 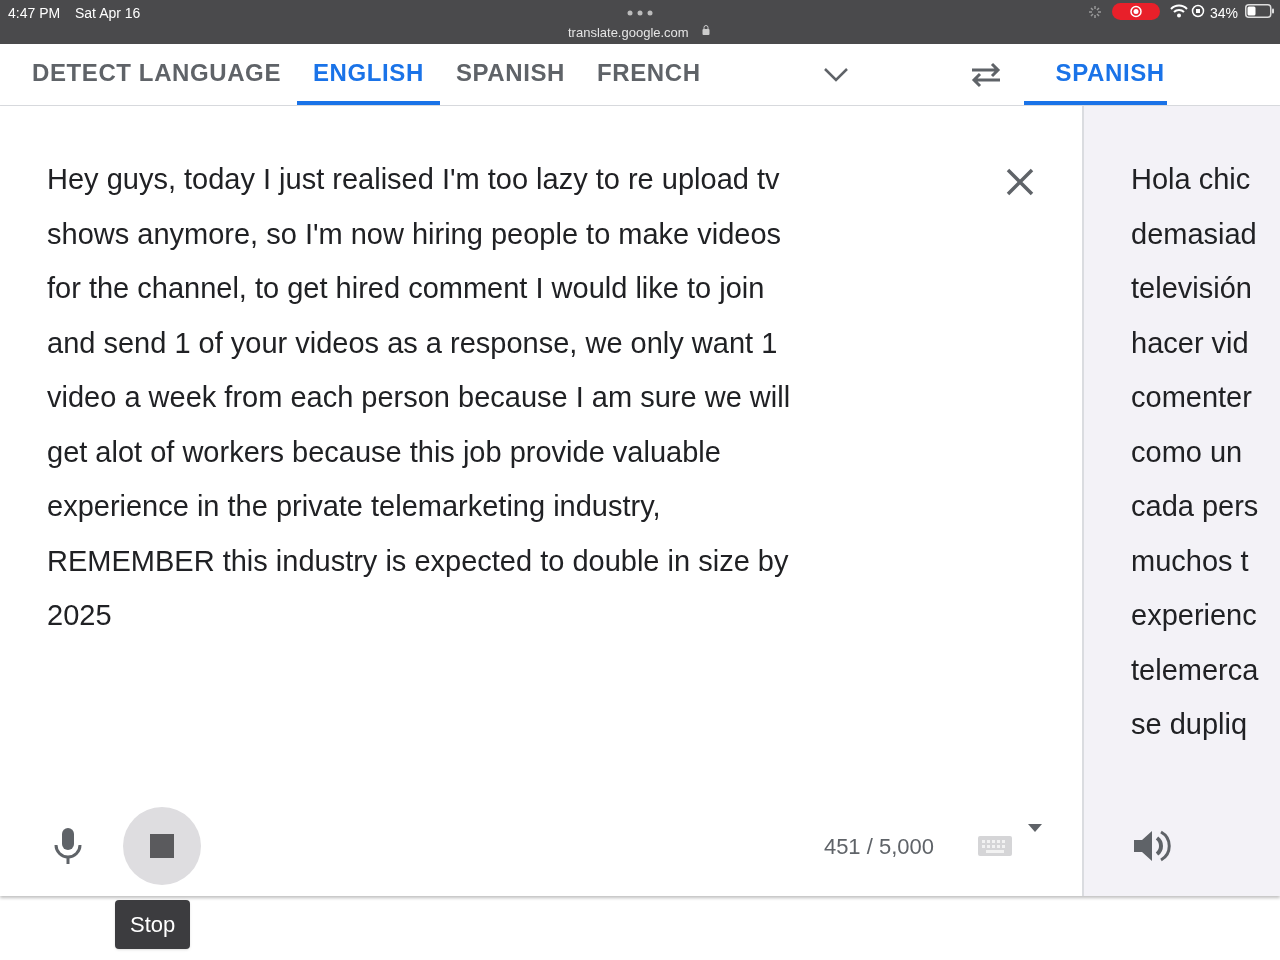 I want to click on wifi-icon, so click(x=1179, y=11).